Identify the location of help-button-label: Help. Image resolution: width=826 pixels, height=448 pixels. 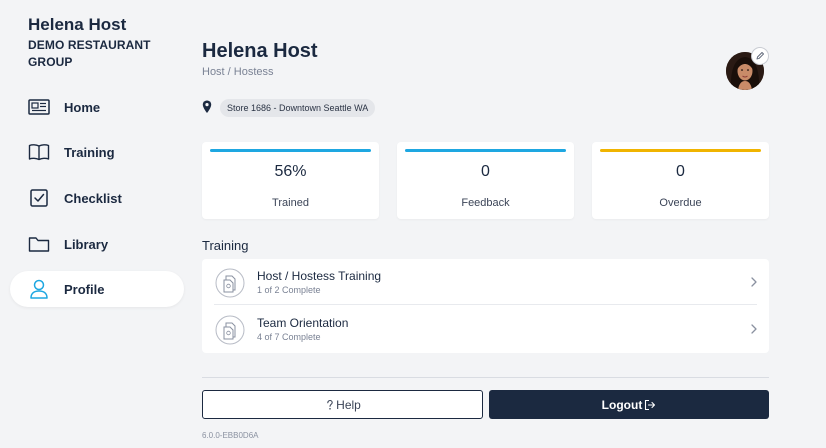
(348, 404).